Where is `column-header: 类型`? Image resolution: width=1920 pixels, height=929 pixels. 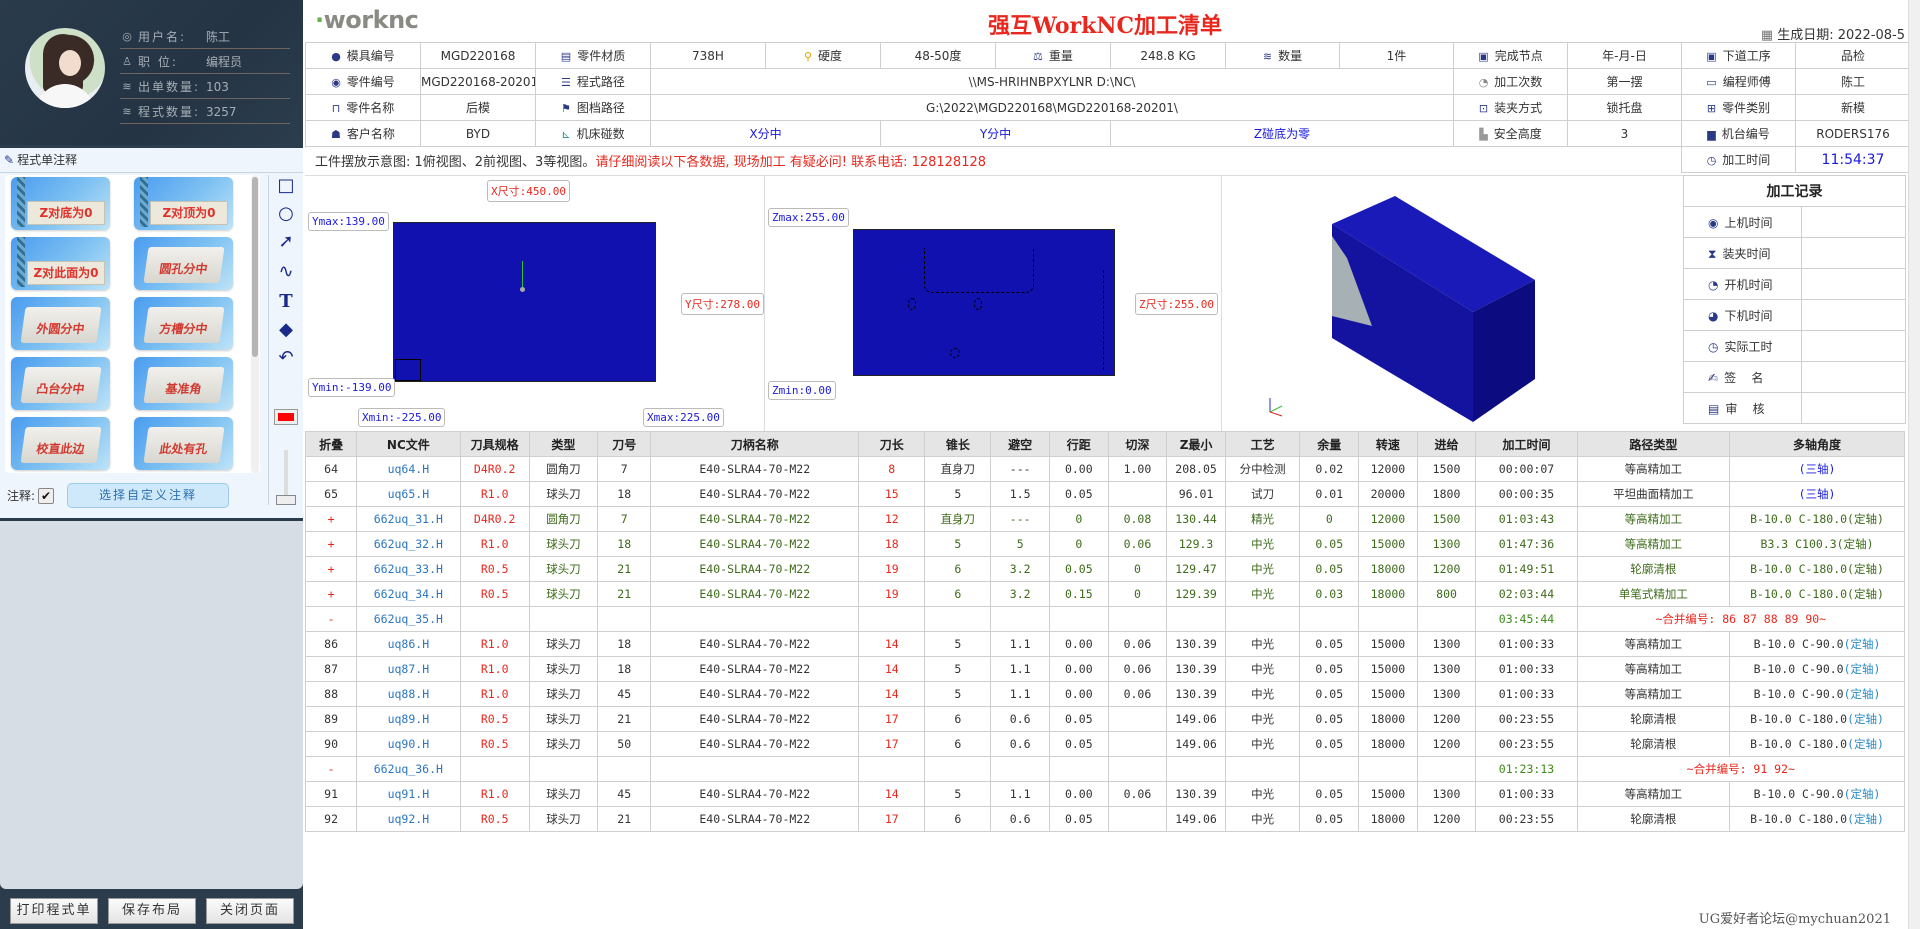 column-header: 类型 is located at coordinates (563, 444).